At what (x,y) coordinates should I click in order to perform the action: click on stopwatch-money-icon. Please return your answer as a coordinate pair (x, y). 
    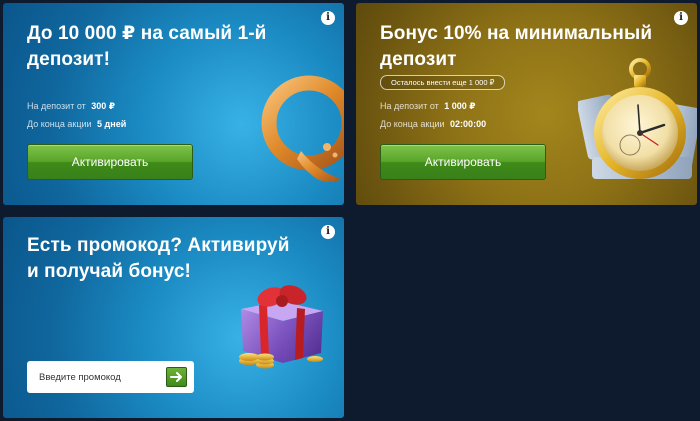
    Looking at the image, I should click on (637, 119).